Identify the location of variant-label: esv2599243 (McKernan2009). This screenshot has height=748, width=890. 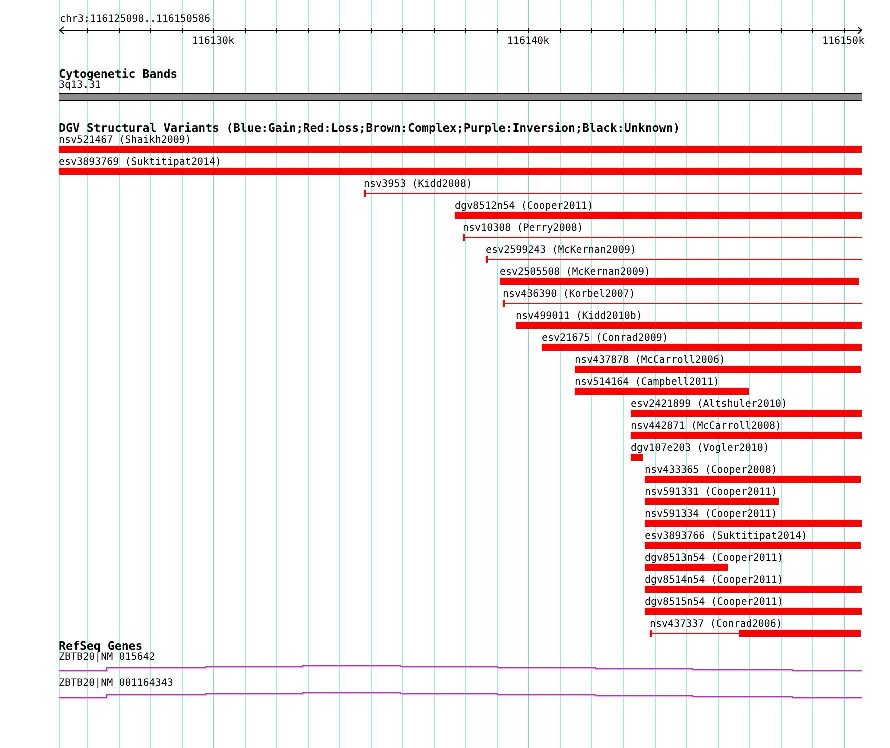
(561, 250).